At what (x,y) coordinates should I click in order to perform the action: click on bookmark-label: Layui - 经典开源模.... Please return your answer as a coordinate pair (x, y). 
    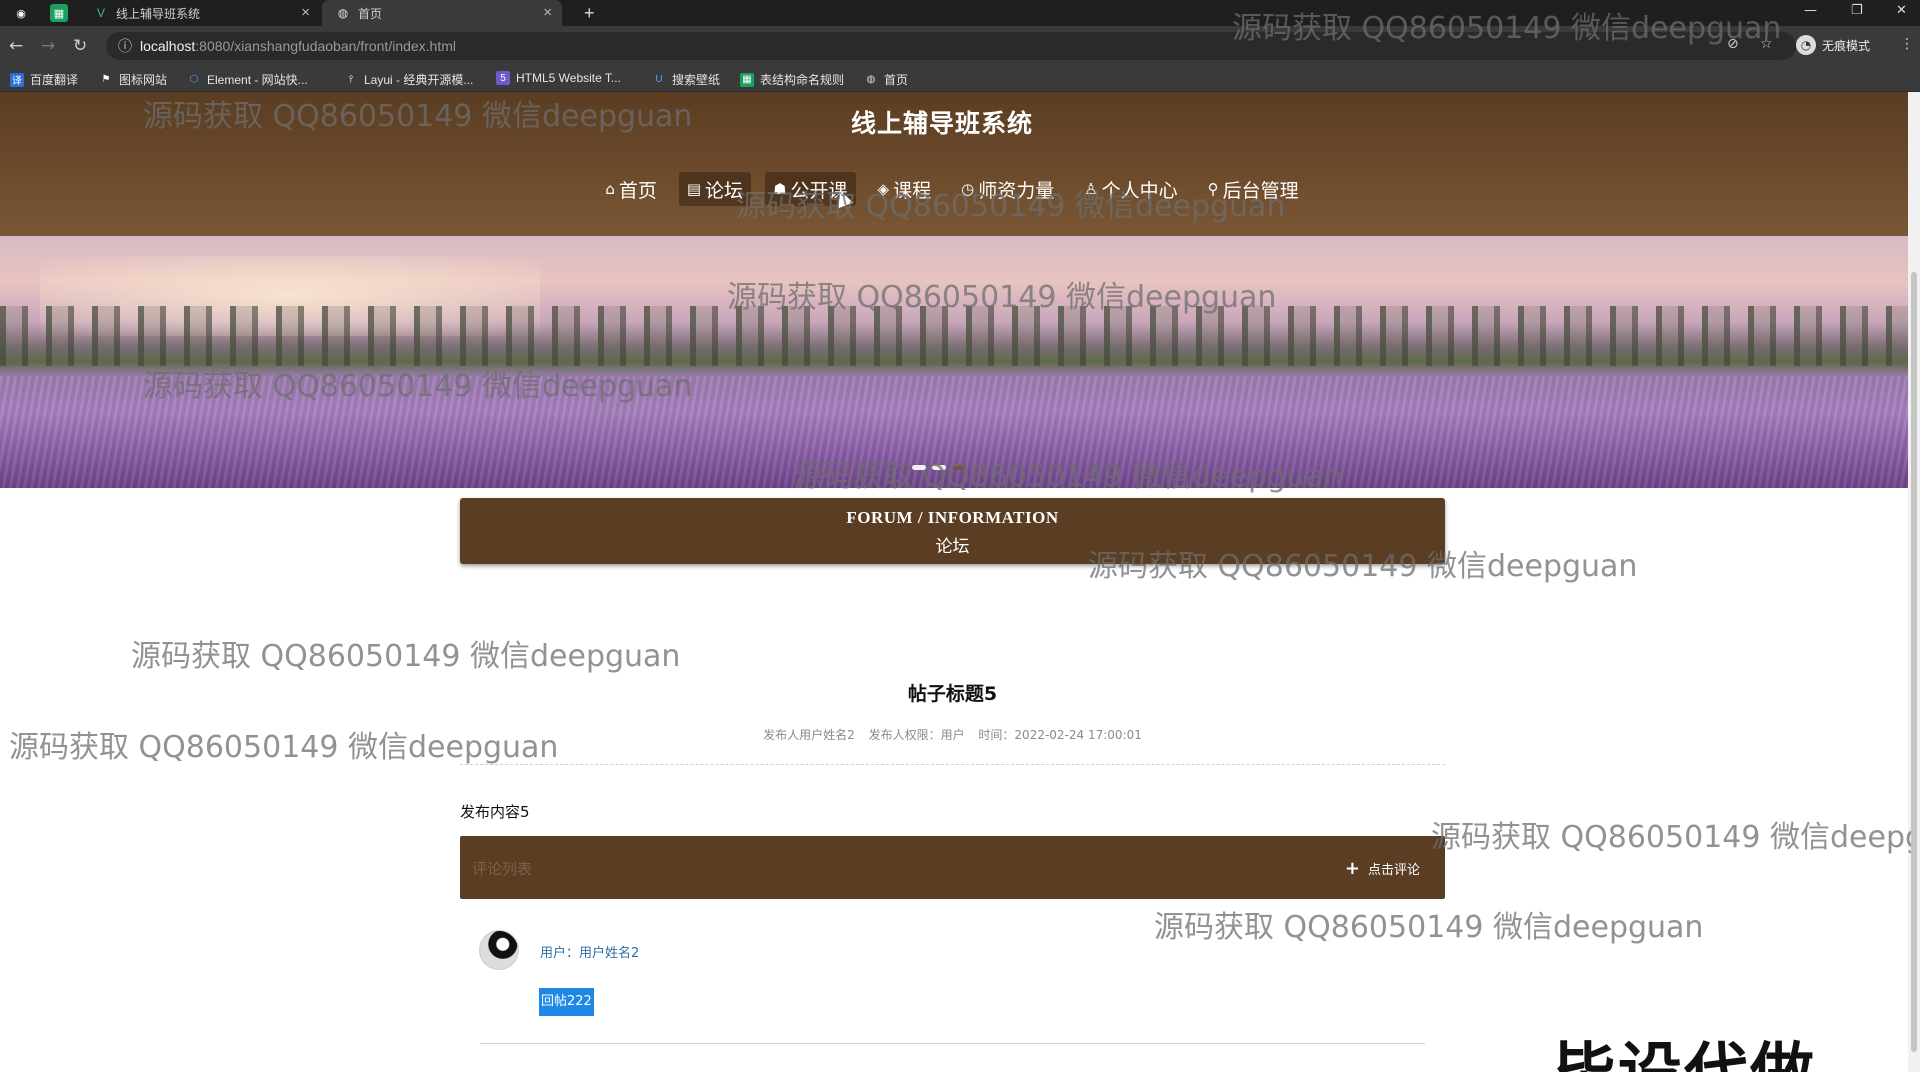
    Looking at the image, I should click on (419, 80).